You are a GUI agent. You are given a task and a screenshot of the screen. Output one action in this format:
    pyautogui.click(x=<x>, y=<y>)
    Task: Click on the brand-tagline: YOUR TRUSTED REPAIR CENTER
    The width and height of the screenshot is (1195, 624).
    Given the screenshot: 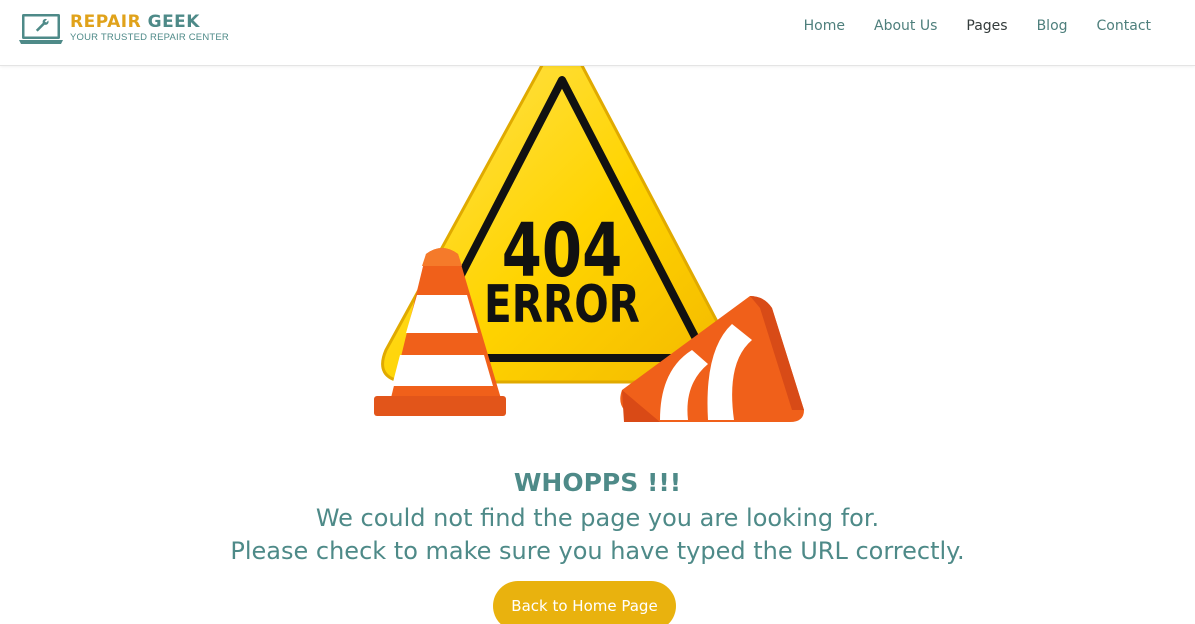 What is the action you would take?
    pyautogui.click(x=149, y=37)
    